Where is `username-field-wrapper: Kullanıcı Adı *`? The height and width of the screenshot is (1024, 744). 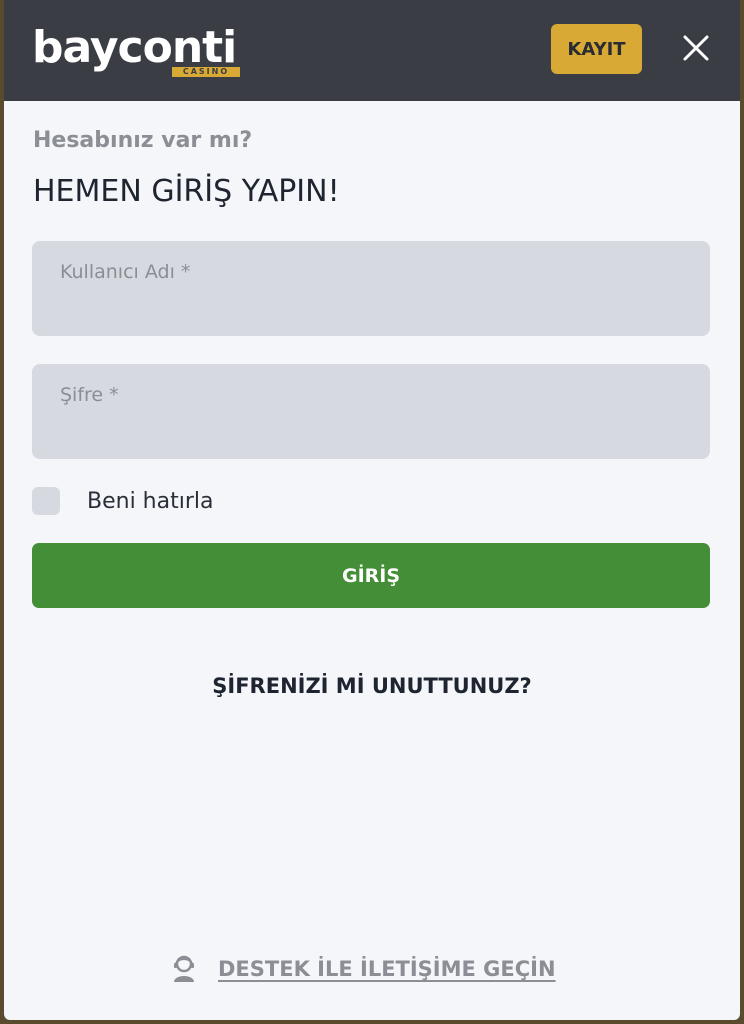
username-field-wrapper: Kullanıcı Adı * is located at coordinates (371, 288).